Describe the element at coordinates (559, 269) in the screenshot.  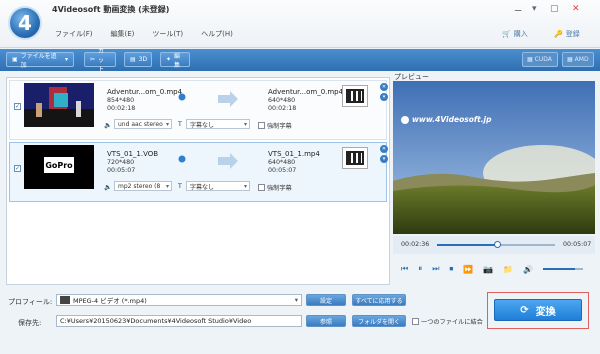
I see `volume-fill` at that location.